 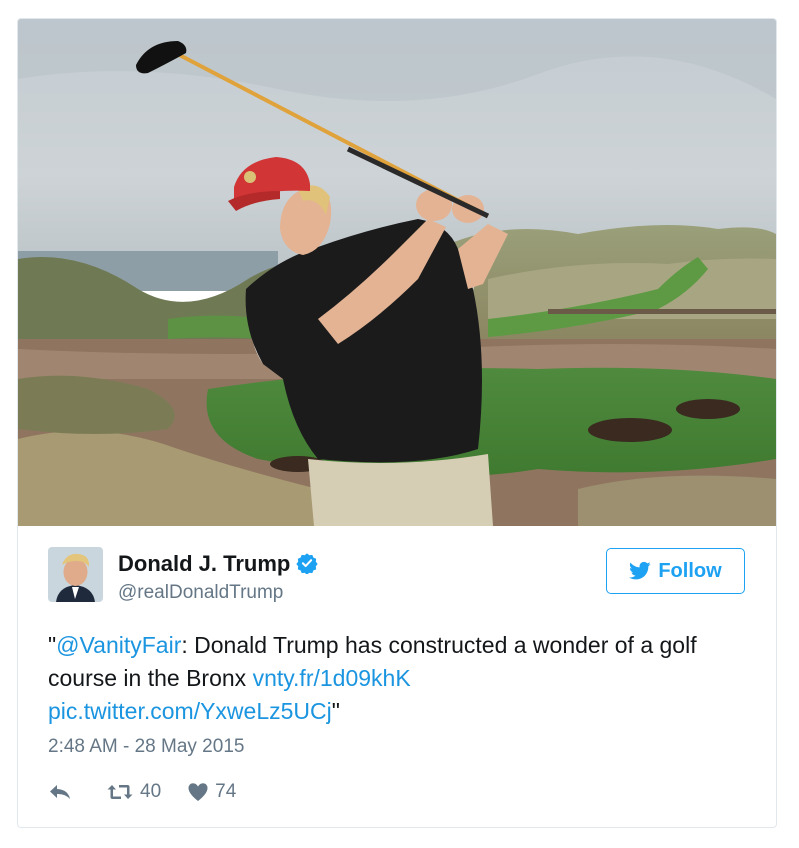 I want to click on like-count: 74, so click(x=226, y=791).